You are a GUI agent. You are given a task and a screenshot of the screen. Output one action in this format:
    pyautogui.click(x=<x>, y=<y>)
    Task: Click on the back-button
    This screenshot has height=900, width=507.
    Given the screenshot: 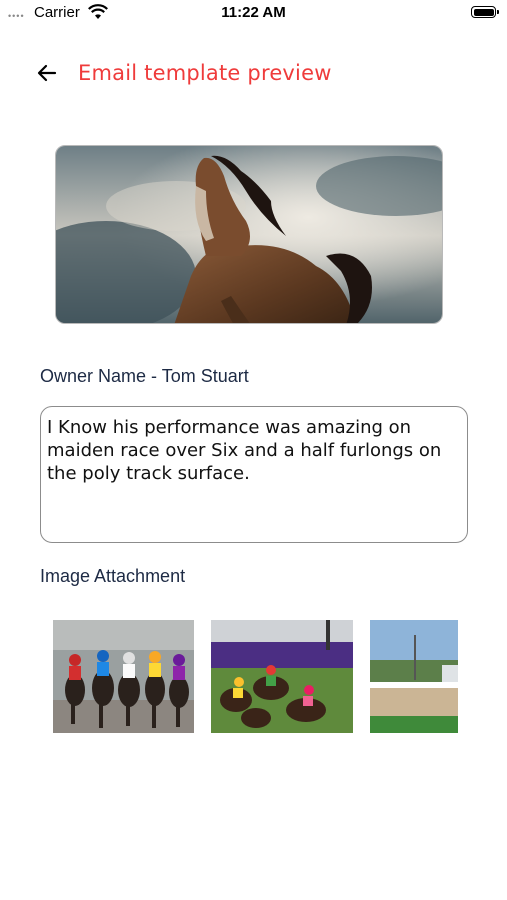 What is the action you would take?
    pyautogui.click(x=47, y=73)
    